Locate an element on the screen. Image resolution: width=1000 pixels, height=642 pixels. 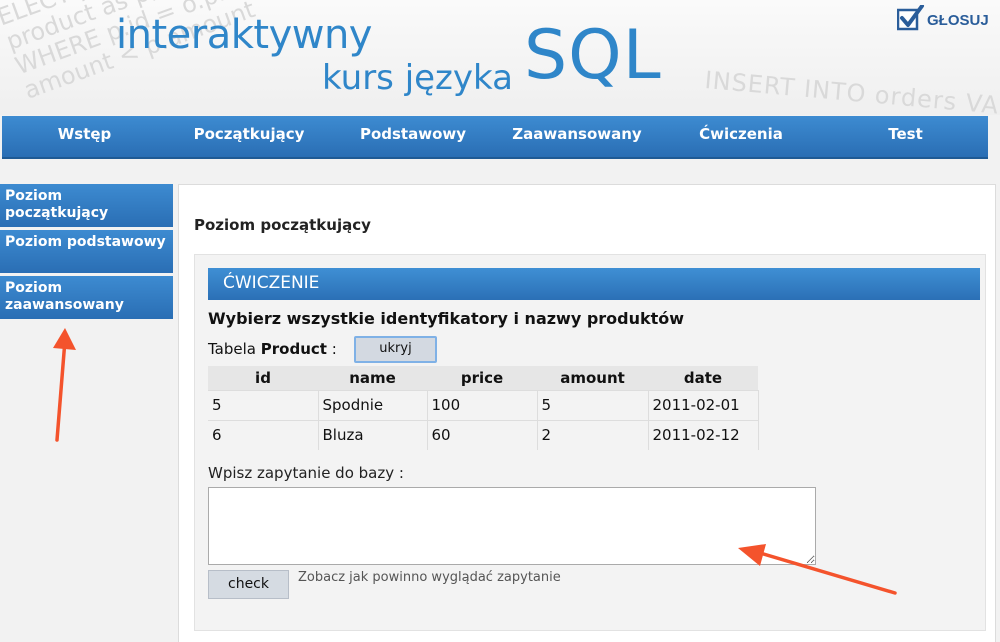
column-header-amount: amount is located at coordinates (592, 378).